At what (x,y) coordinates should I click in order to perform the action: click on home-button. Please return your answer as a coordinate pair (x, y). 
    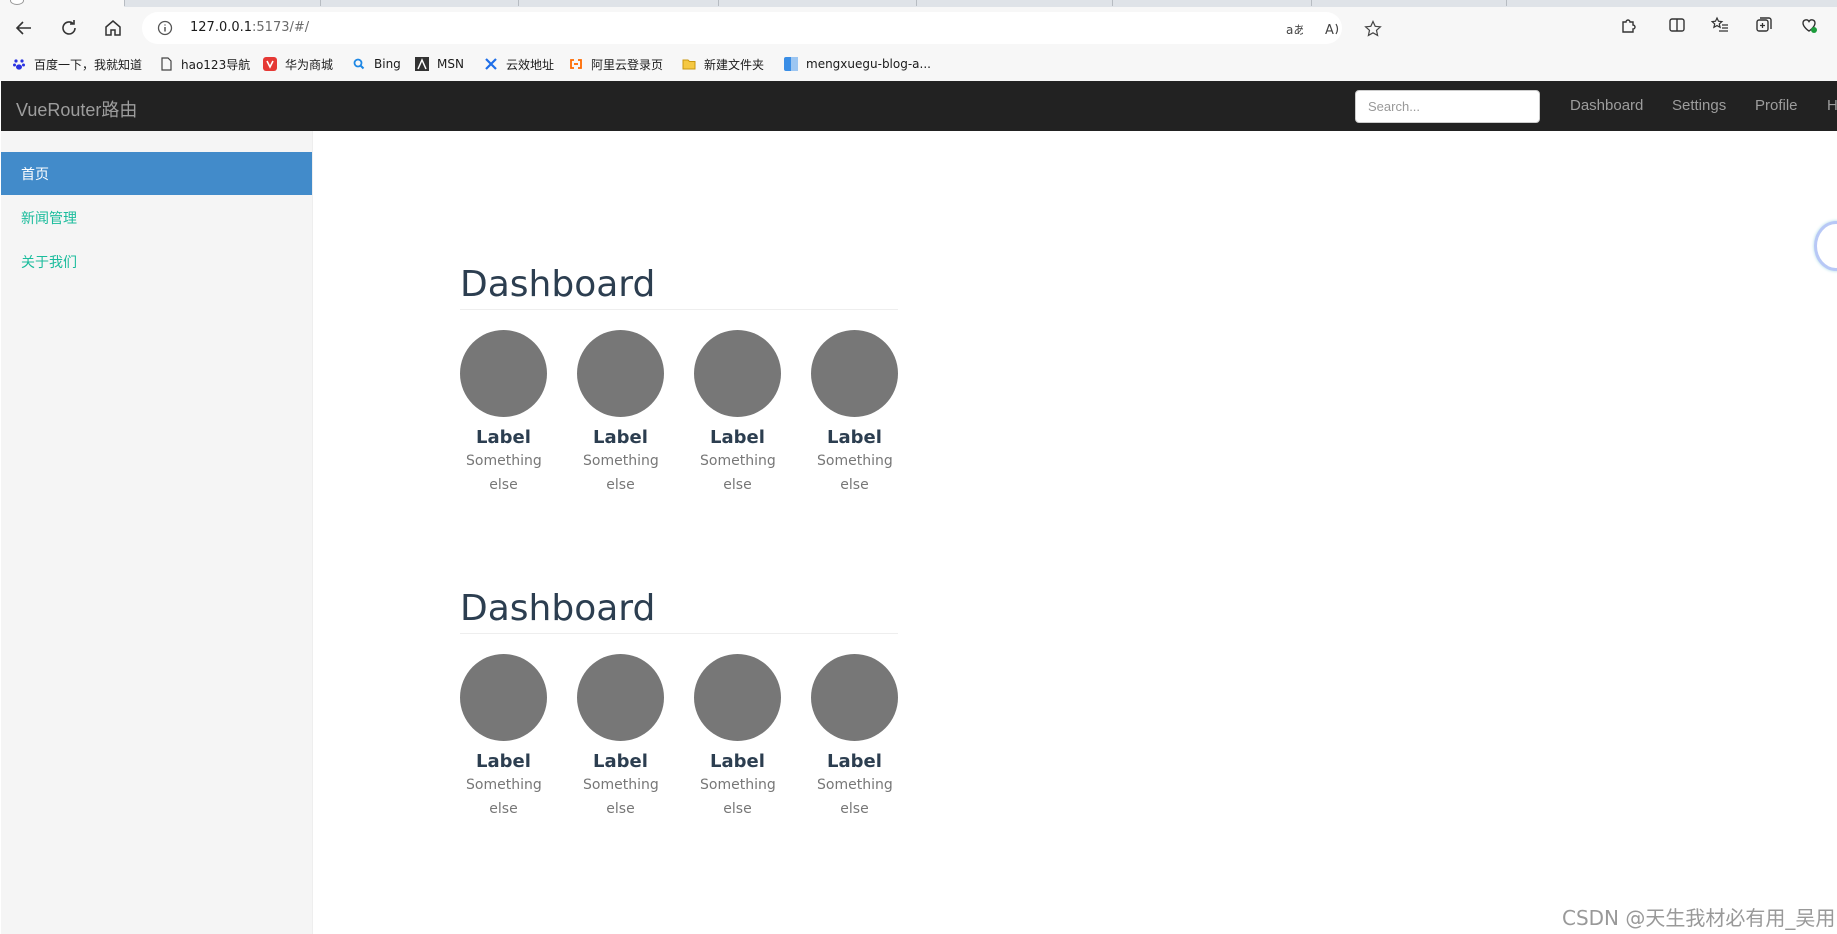
    Looking at the image, I should click on (113, 28).